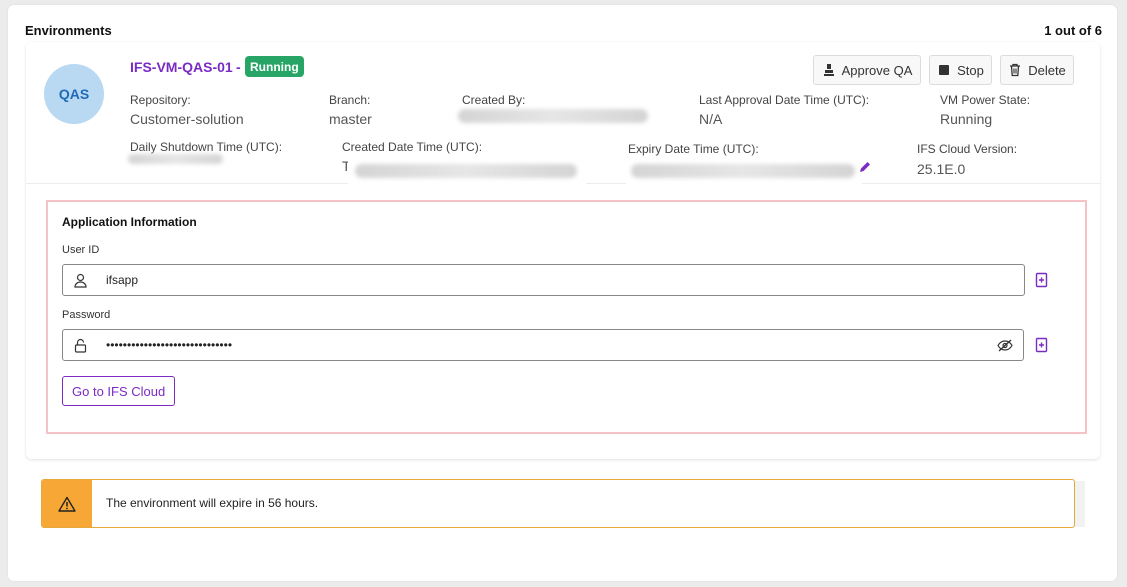 The height and width of the screenshot is (587, 1127). What do you see at coordinates (169, 345) in the screenshot?
I see `password-value: ••••••••••••••••••••••••••••••` at bounding box center [169, 345].